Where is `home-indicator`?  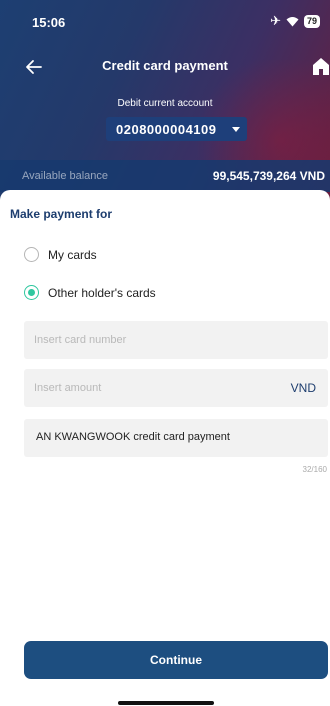
home-indicator is located at coordinates (166, 703).